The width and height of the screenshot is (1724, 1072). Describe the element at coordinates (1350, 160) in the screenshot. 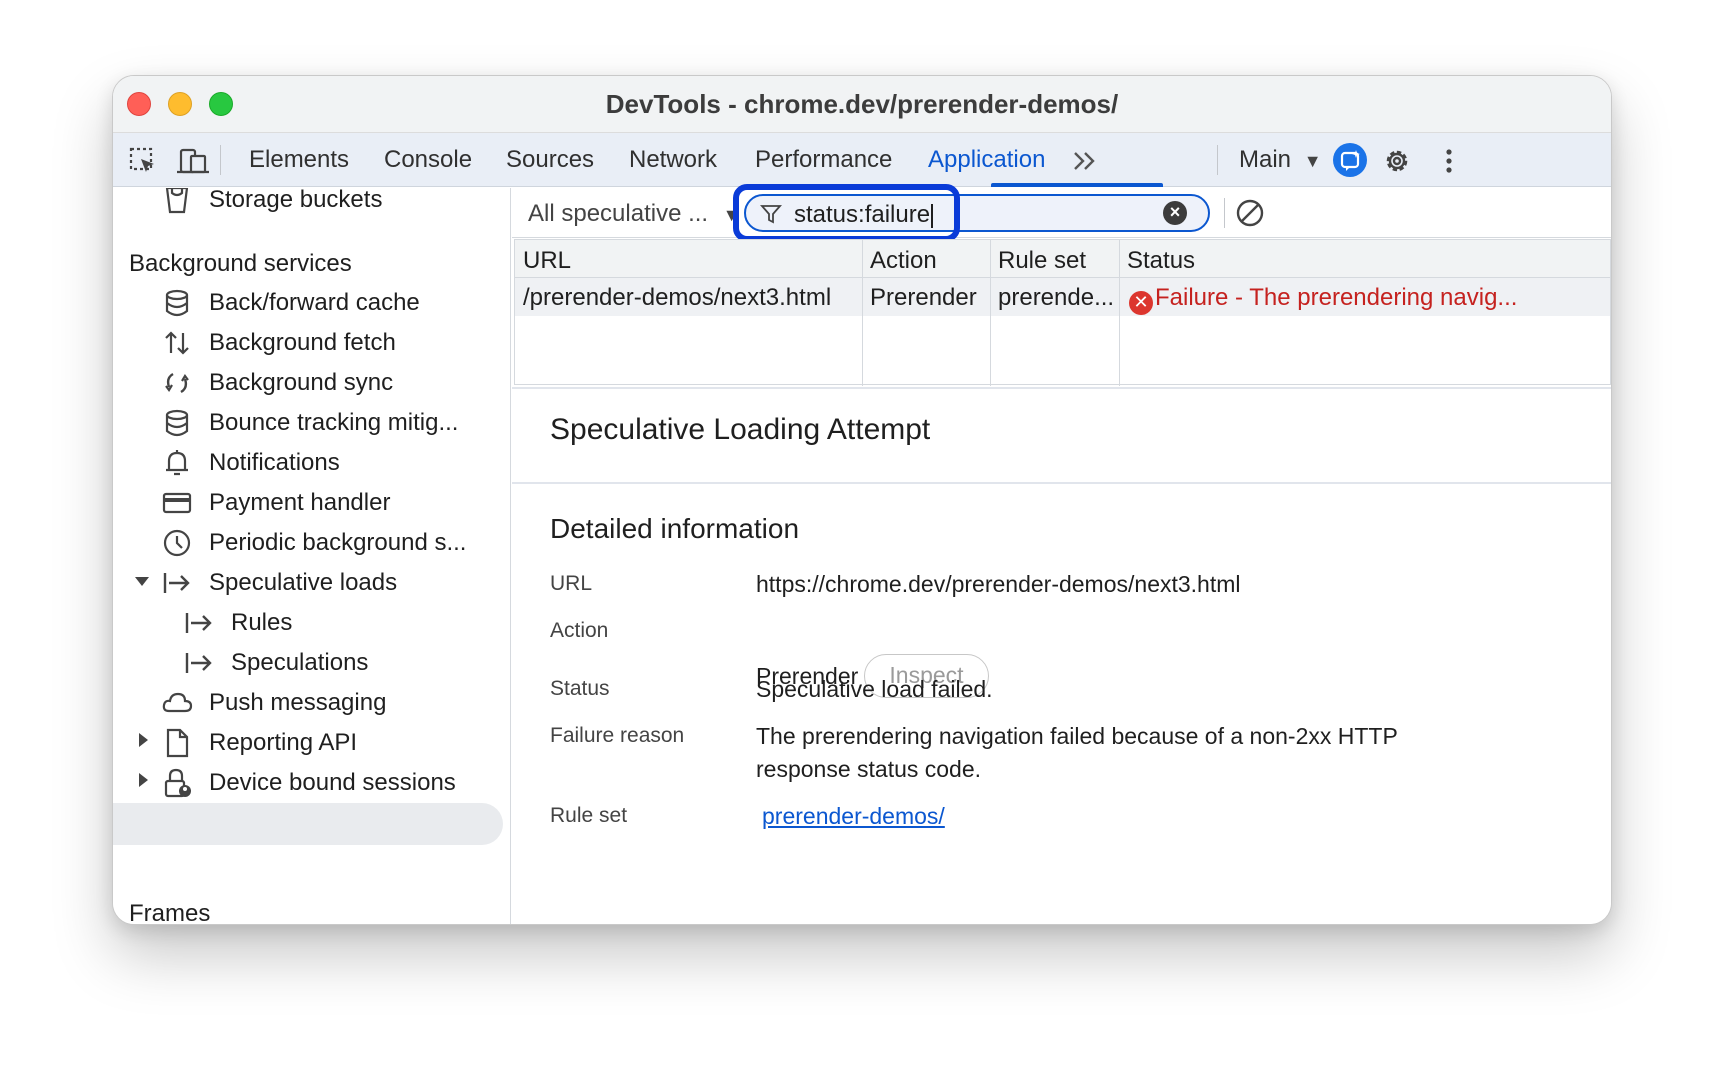

I see `ai-assistant-icon` at that location.